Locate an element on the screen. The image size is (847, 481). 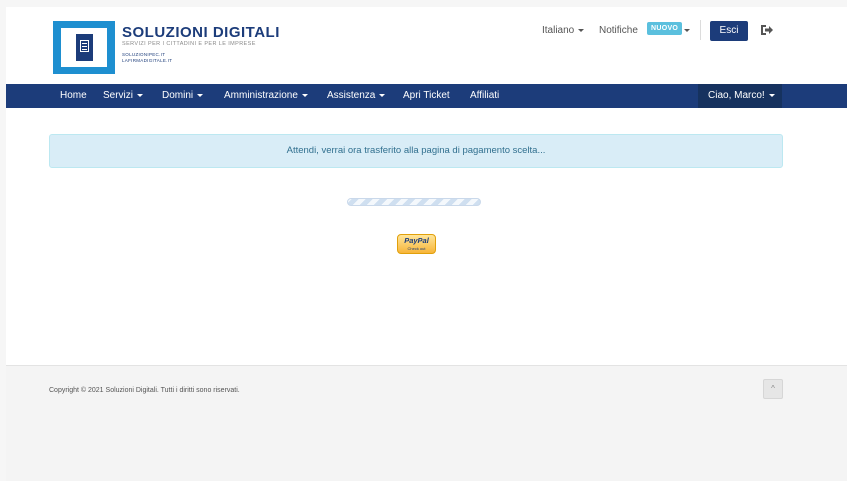
nav-domini: Domini is located at coordinates (183, 96).